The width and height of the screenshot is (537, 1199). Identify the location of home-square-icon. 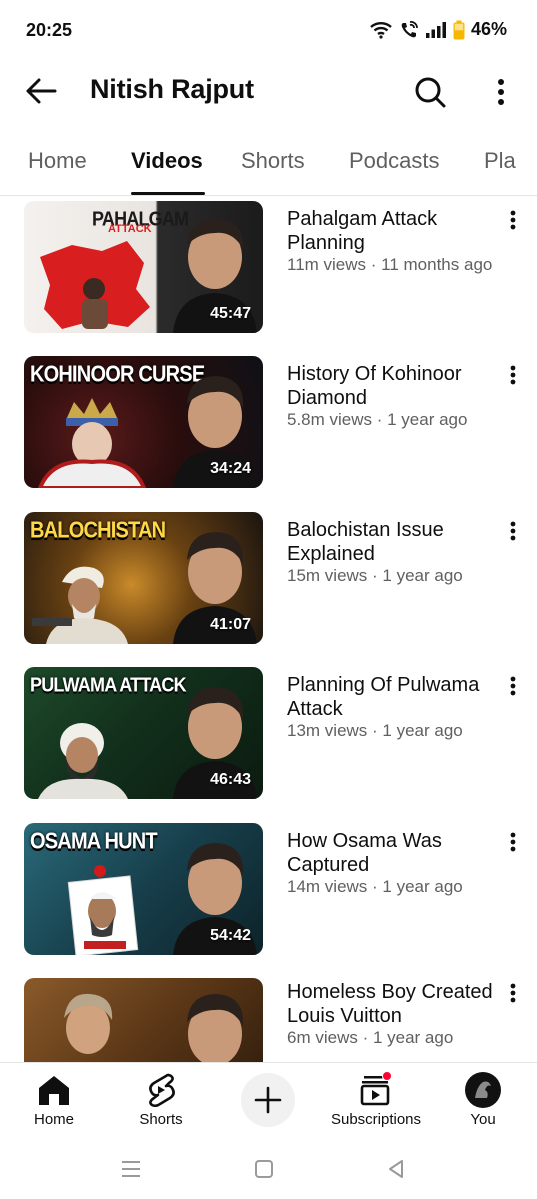
(264, 1169).